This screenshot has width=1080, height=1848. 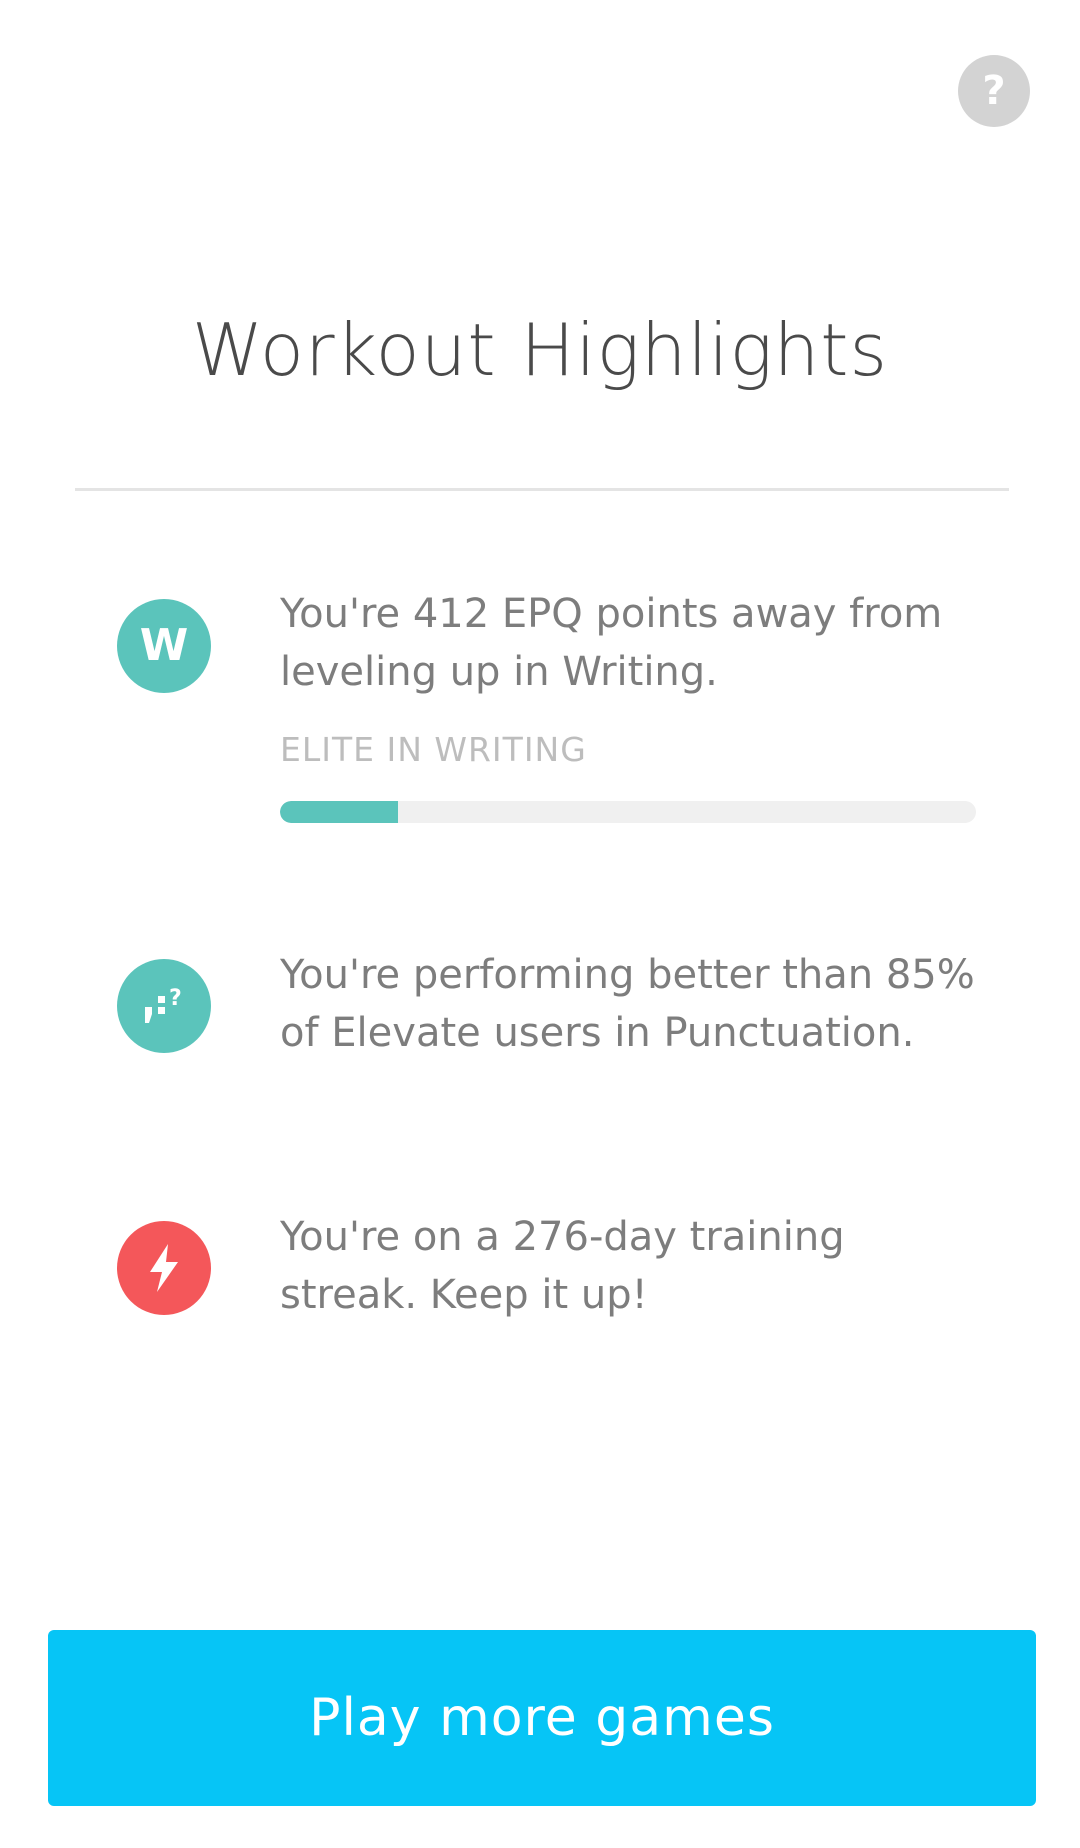 I want to click on play-more-games-button: Play more games, so click(x=542, y=1718).